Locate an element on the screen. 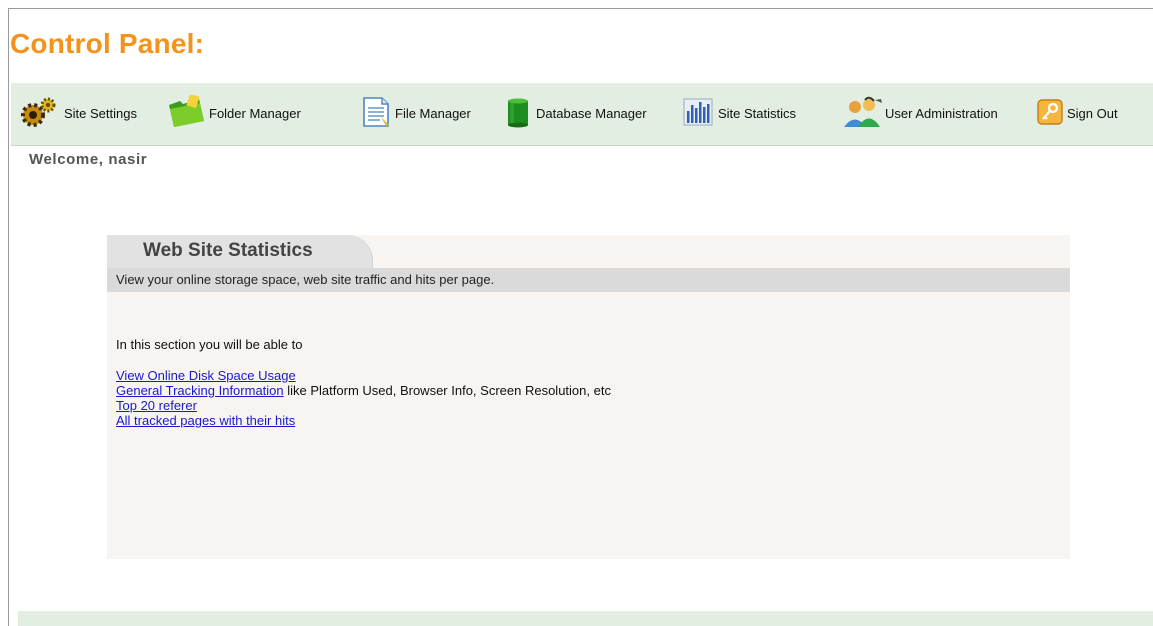  page-title: Control Panel: is located at coordinates (107, 43).